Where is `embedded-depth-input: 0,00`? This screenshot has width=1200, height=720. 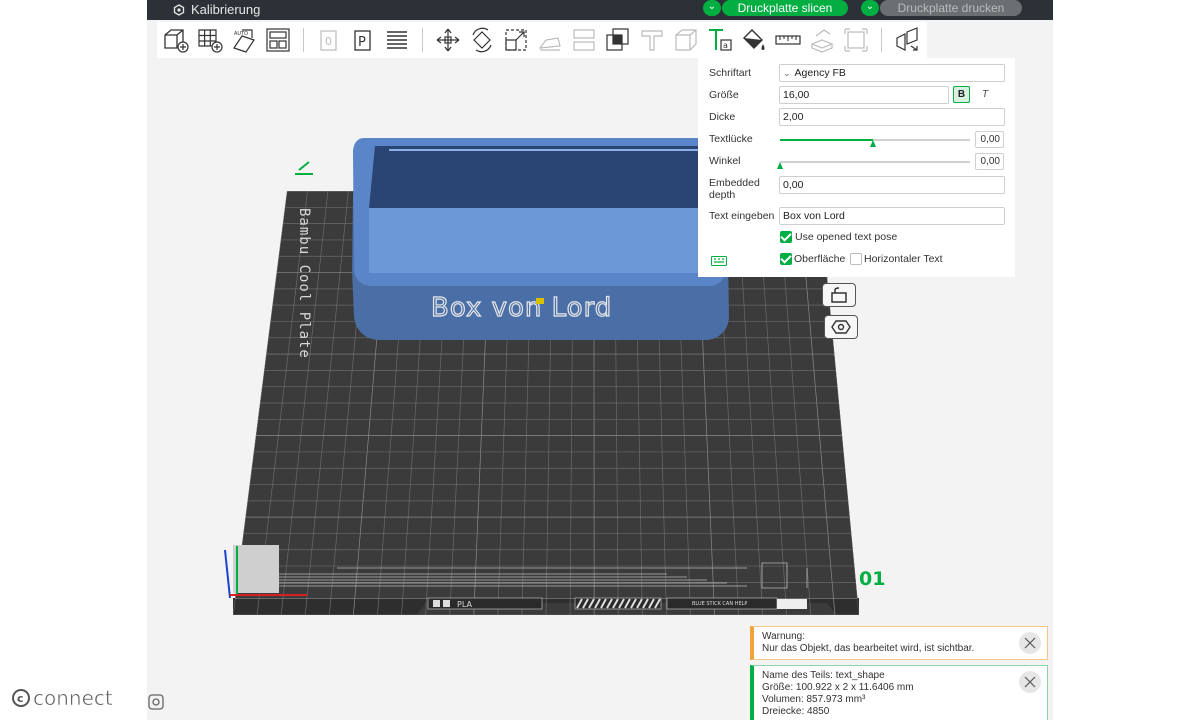 embedded-depth-input: 0,00 is located at coordinates (892, 185).